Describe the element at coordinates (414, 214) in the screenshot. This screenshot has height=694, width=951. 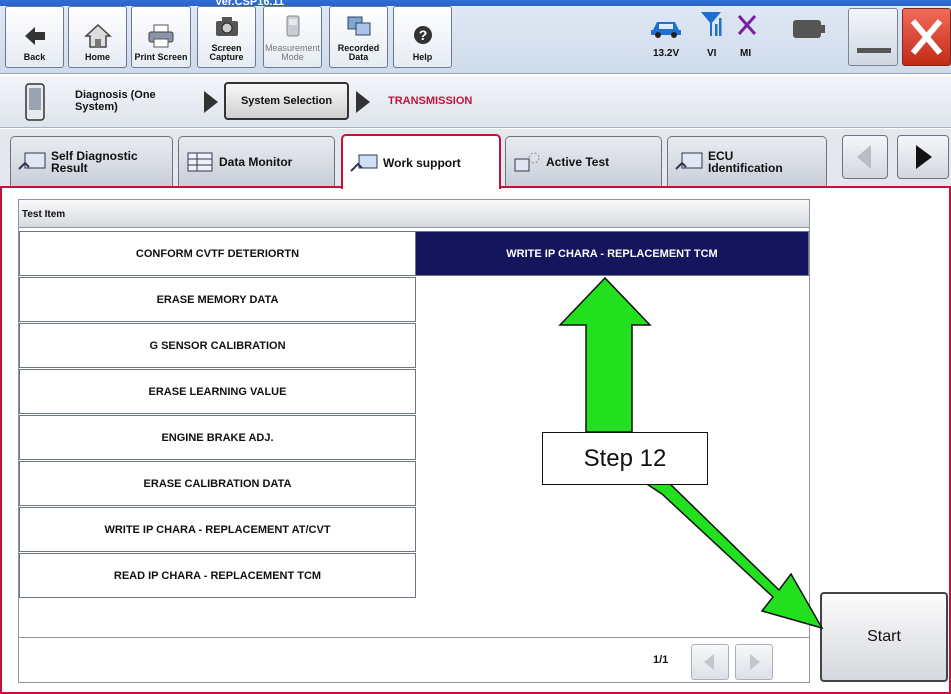
I see `list-header: Test Item` at that location.